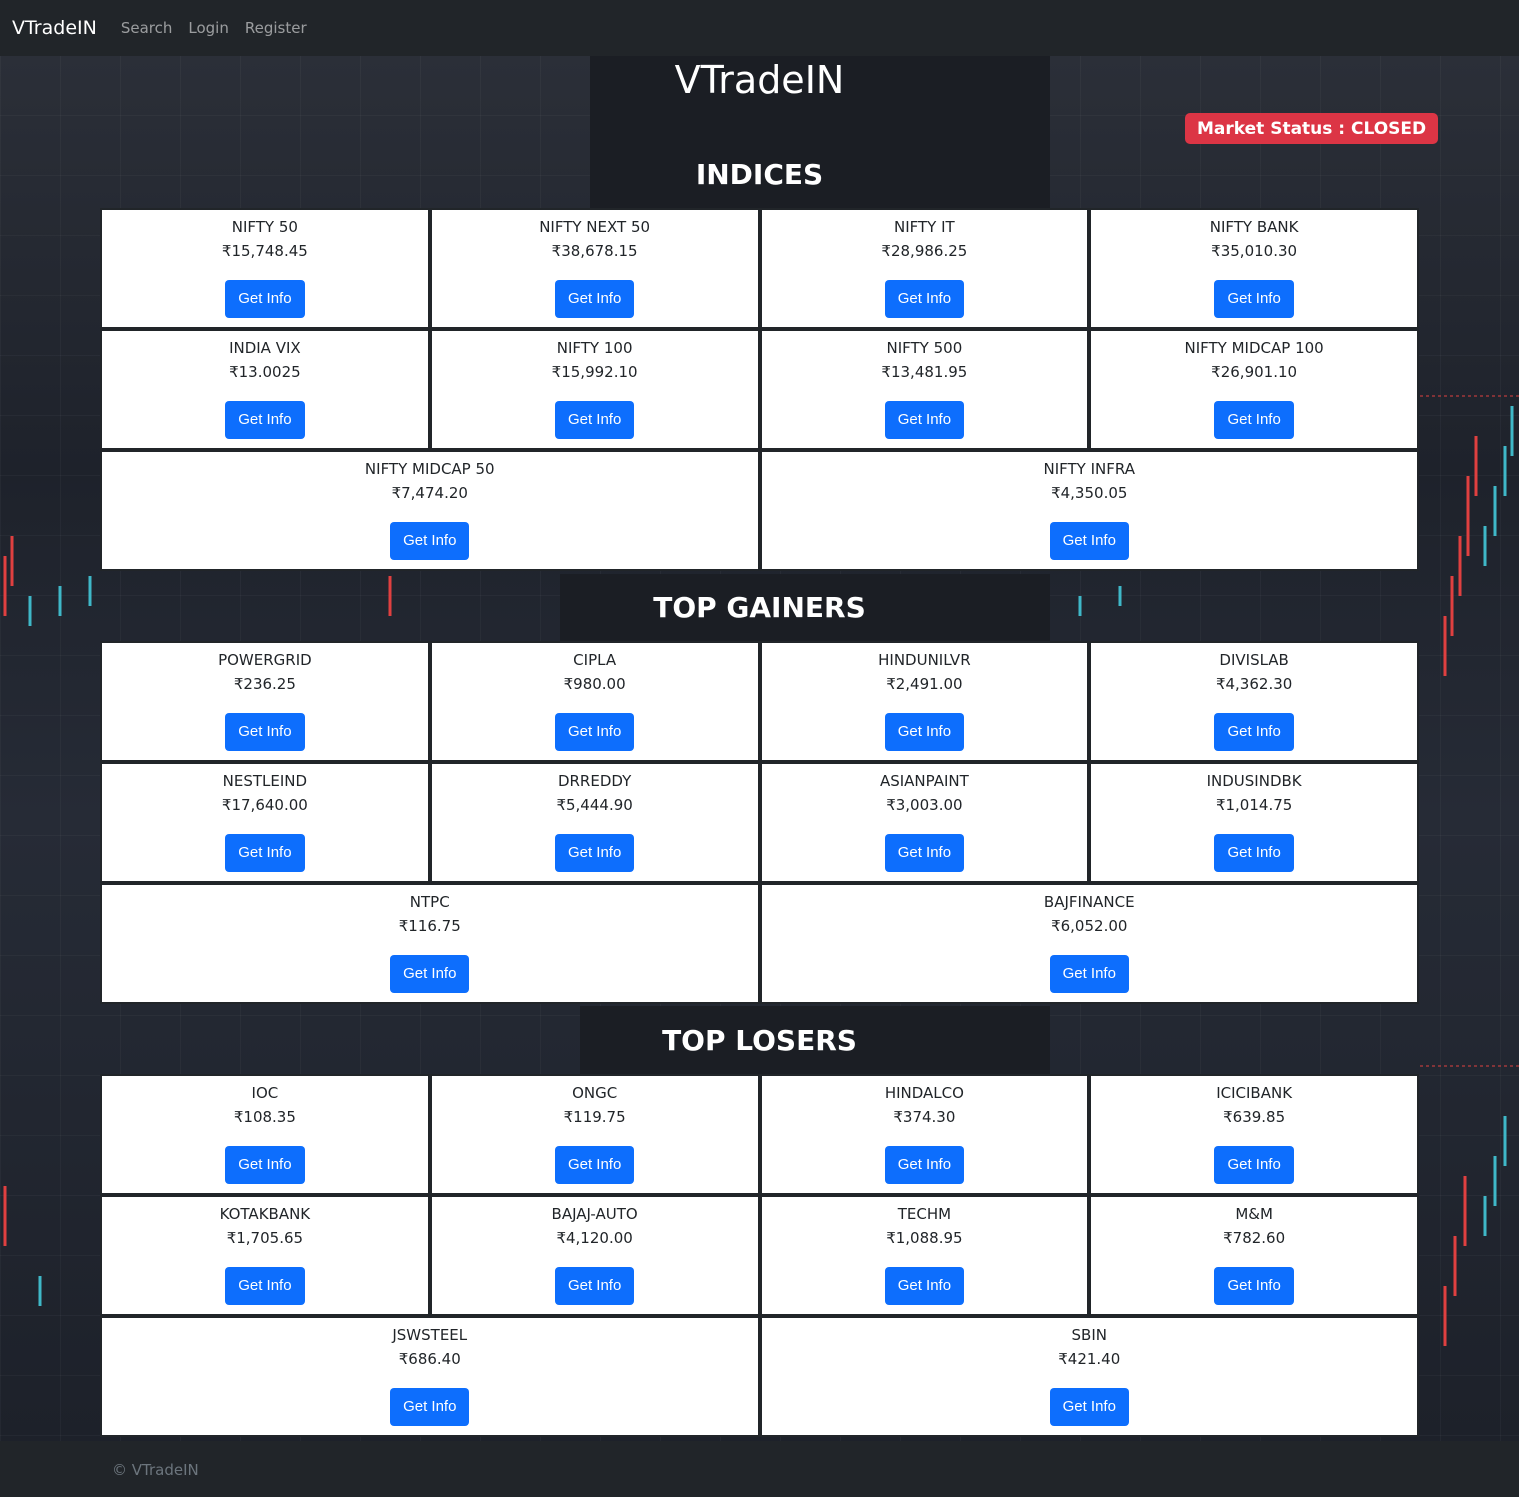  What do you see at coordinates (595, 227) in the screenshot?
I see `stock-name: NIFTY NEXT 50` at bounding box center [595, 227].